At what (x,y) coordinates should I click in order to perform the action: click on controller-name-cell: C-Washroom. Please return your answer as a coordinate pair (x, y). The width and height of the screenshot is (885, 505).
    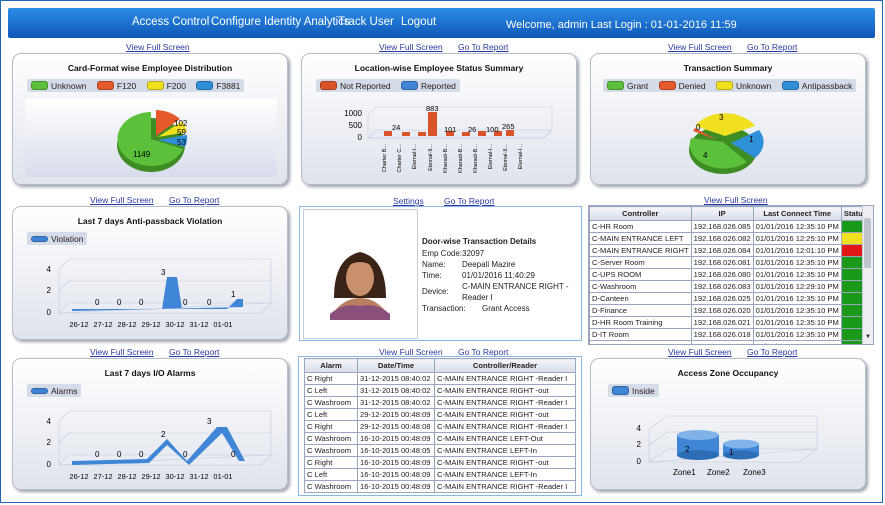
    Looking at the image, I should click on (640, 286).